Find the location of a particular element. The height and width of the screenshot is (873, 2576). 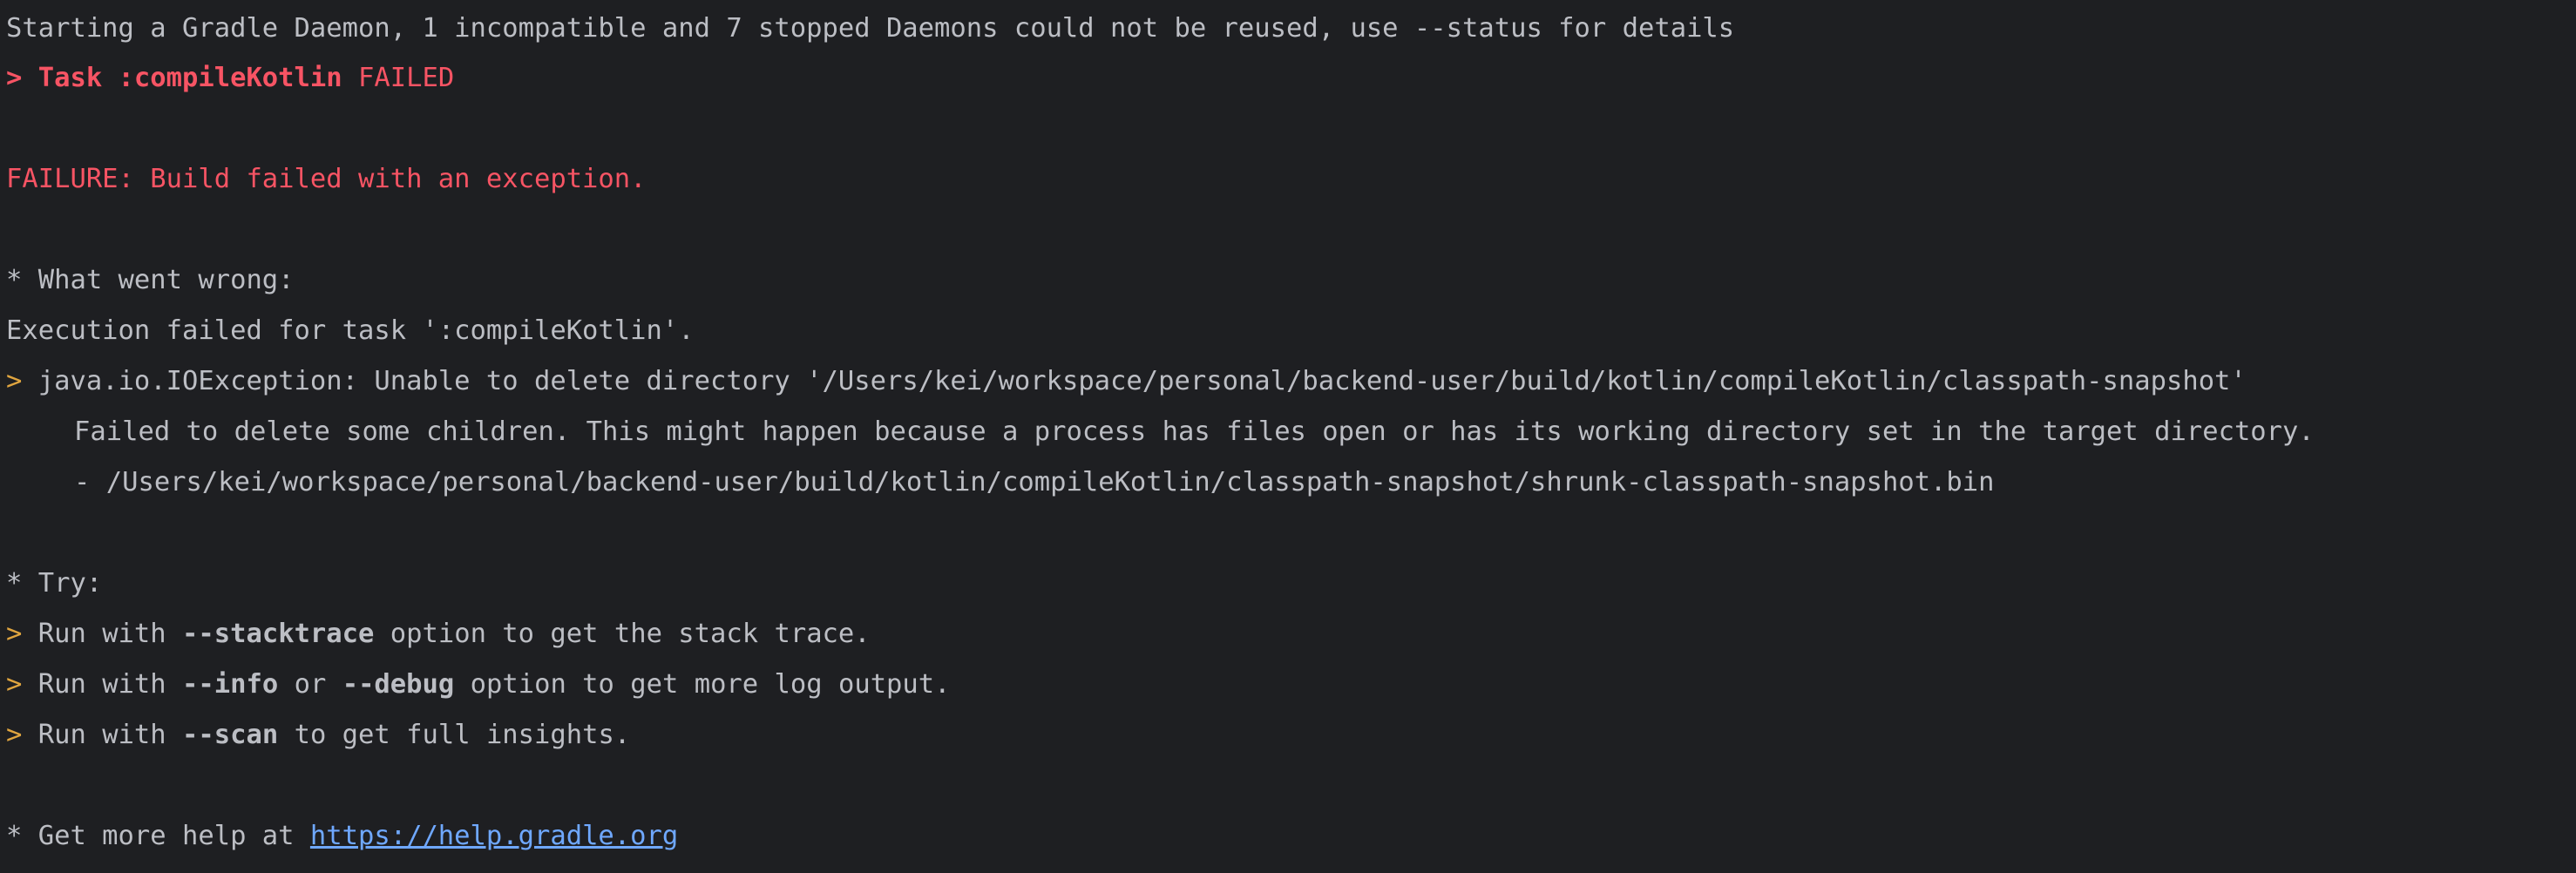

what-went-wrong-text: * What went wrong: is located at coordinates (151, 280).